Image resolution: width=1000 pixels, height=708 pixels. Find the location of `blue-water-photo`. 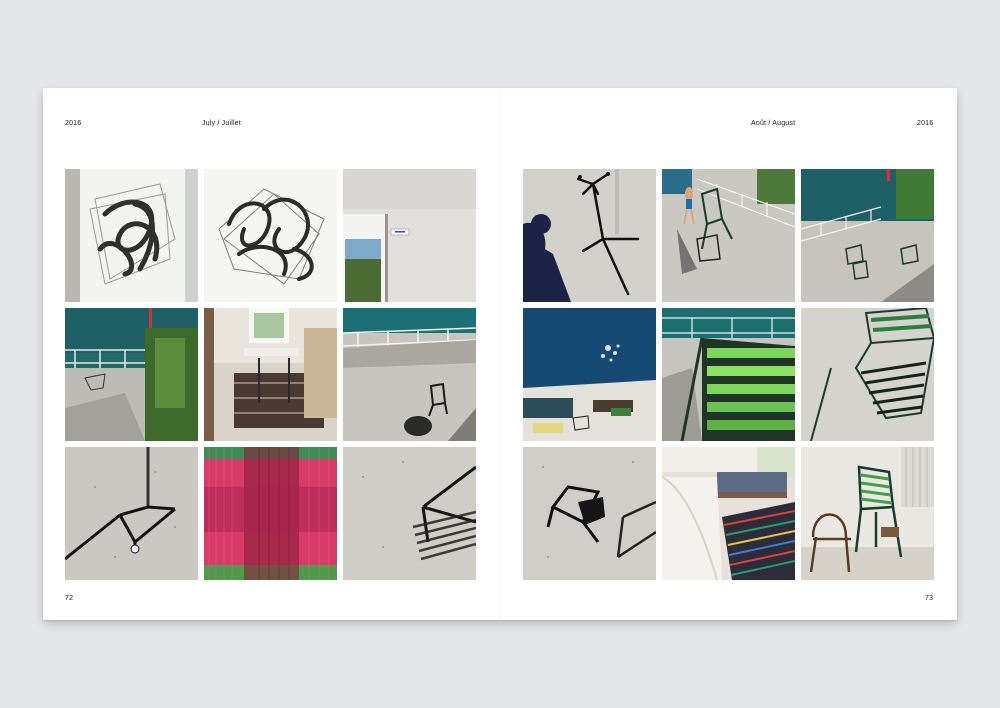

blue-water-photo is located at coordinates (589, 374).